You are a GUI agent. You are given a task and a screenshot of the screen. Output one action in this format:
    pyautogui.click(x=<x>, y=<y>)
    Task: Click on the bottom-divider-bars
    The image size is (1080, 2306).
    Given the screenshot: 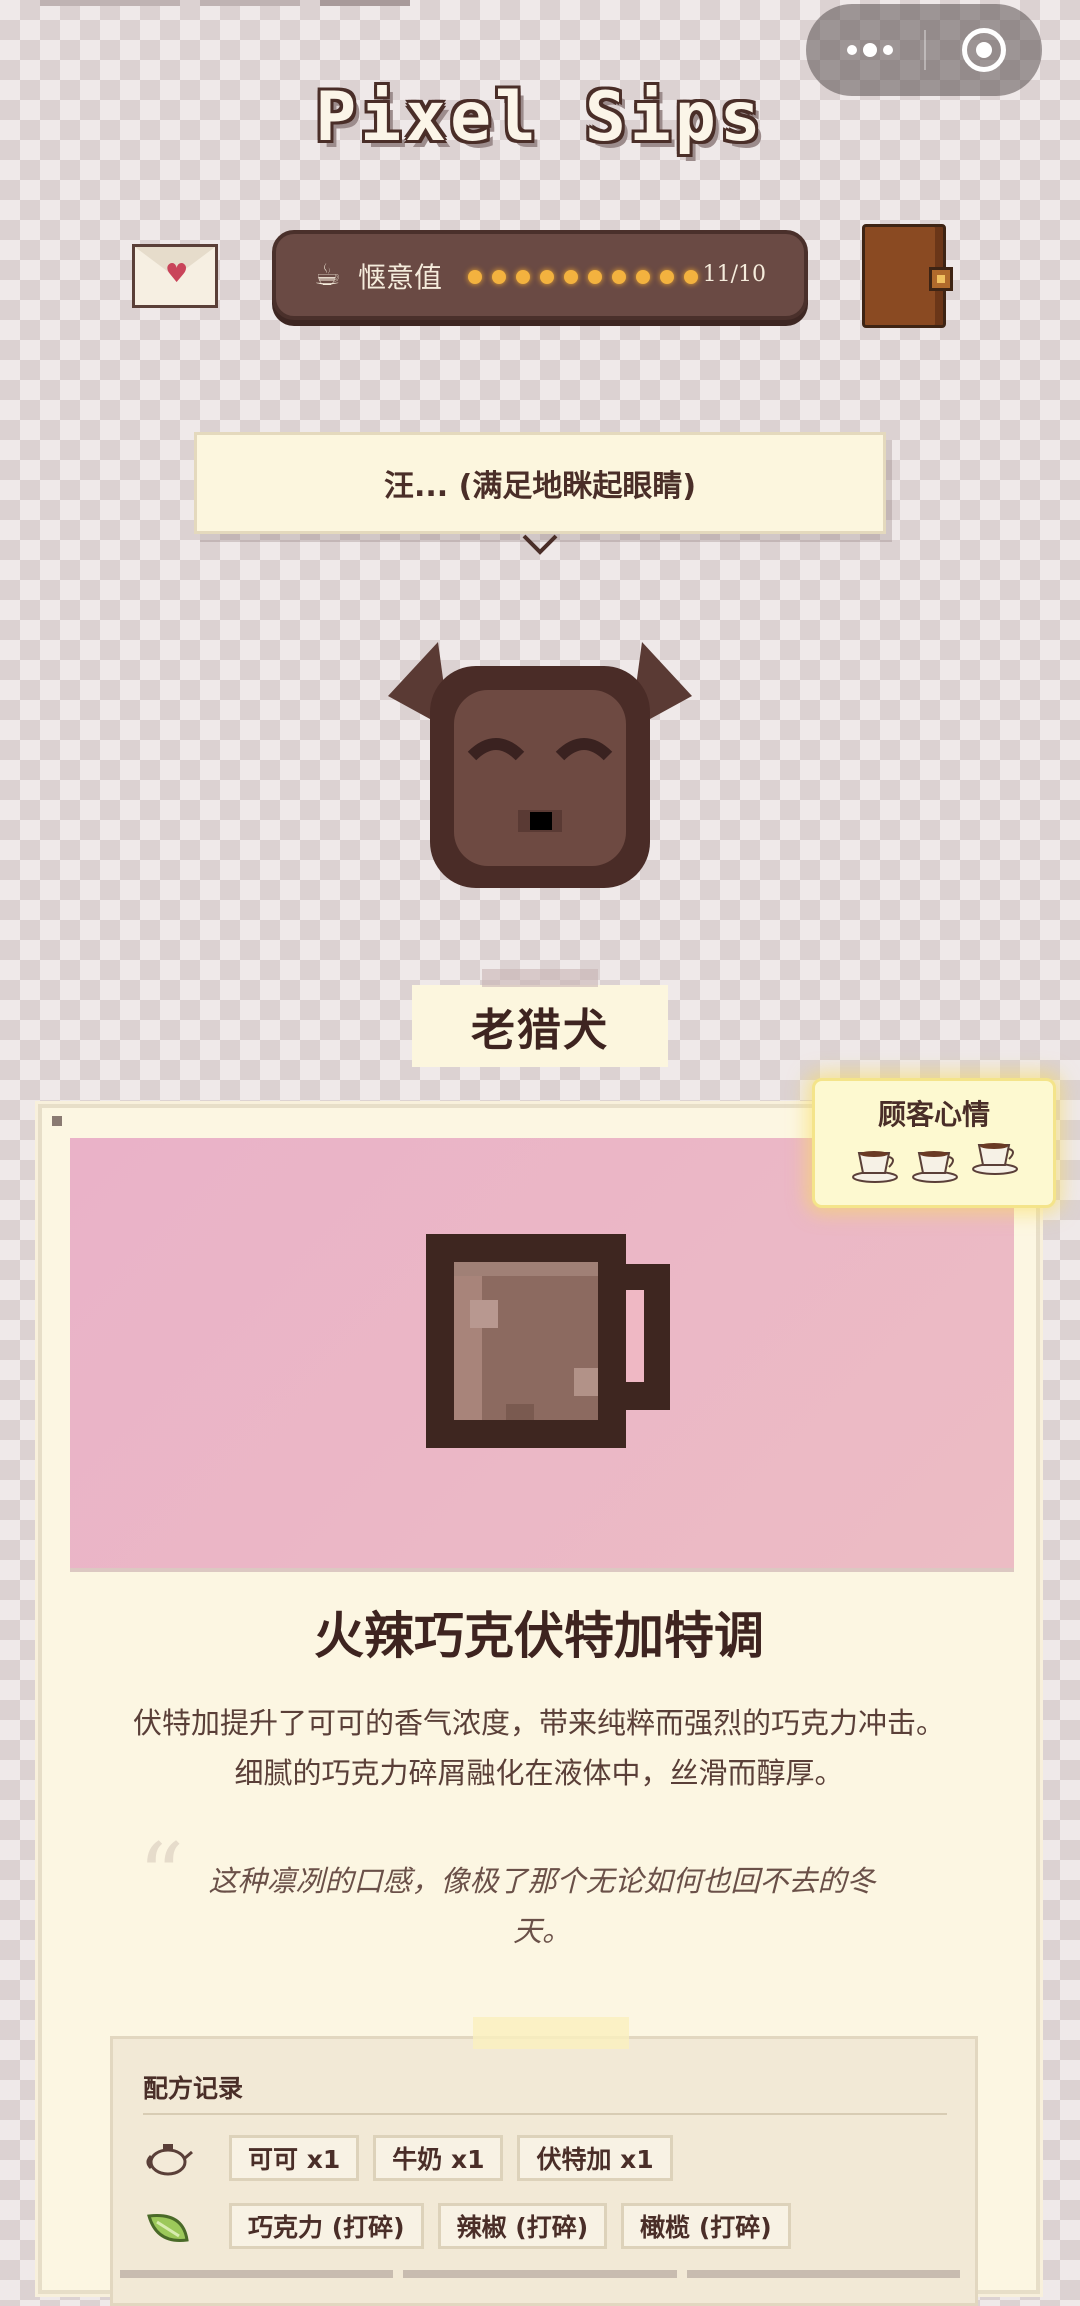 What is the action you would take?
    pyautogui.click(x=540, y=2274)
    